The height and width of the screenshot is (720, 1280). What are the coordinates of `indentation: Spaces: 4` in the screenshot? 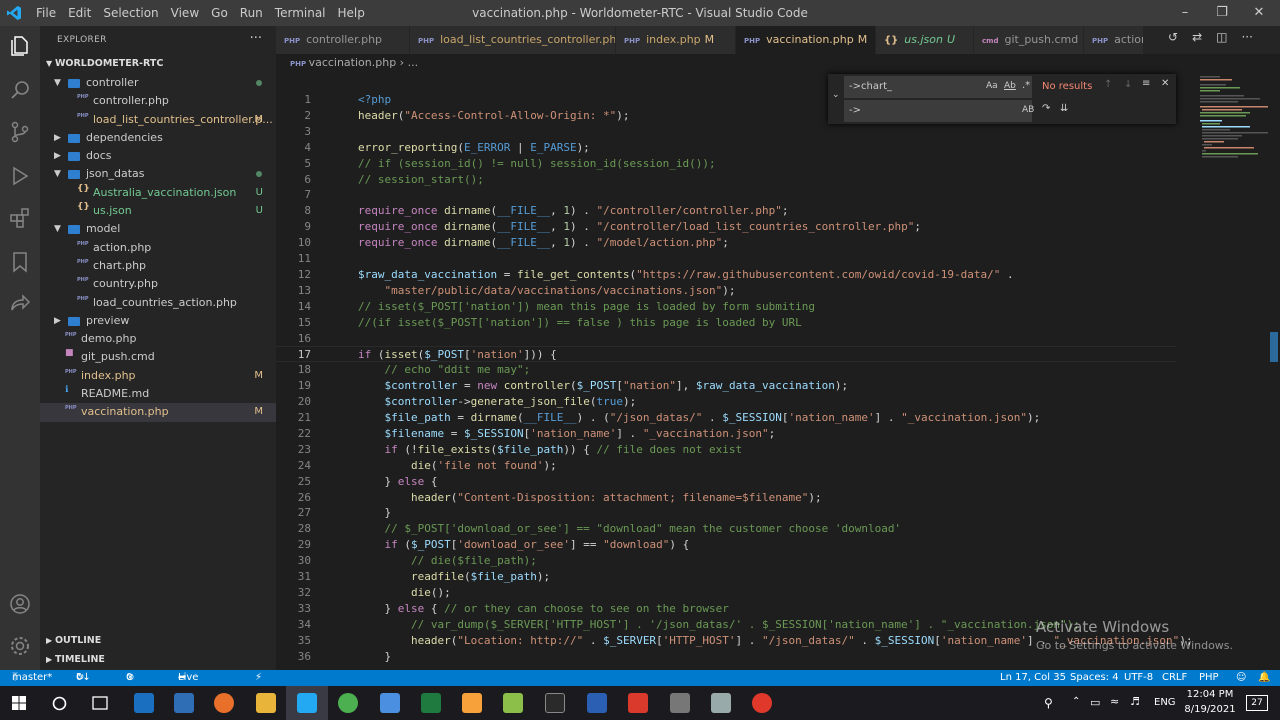 It's located at (1094, 678).